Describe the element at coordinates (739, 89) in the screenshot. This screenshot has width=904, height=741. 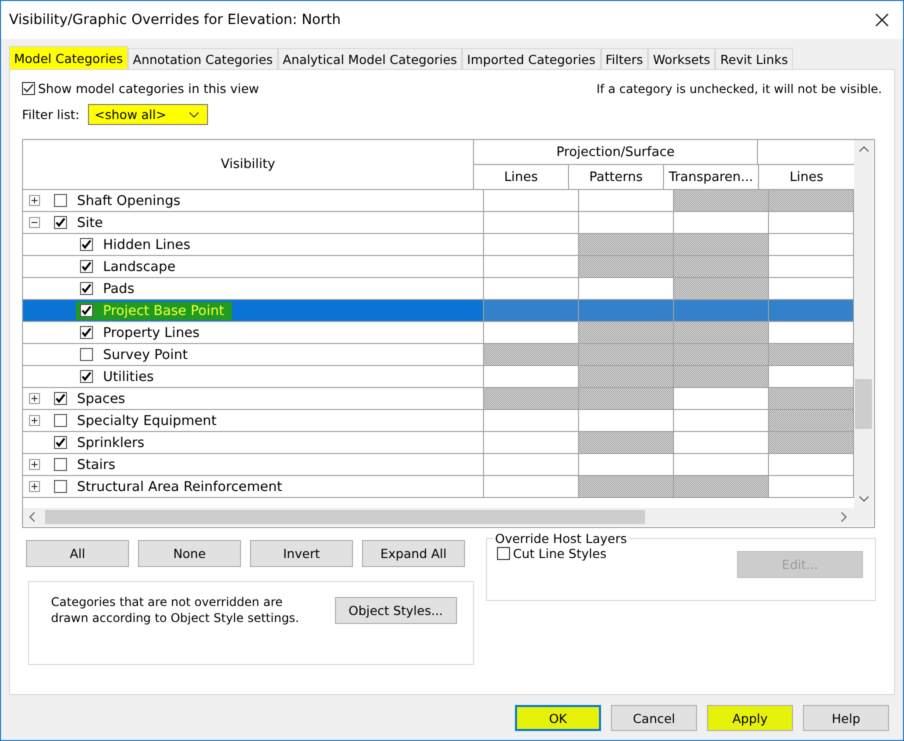
I see `hint-text: If a category is unchecked, it will not be visible.` at that location.